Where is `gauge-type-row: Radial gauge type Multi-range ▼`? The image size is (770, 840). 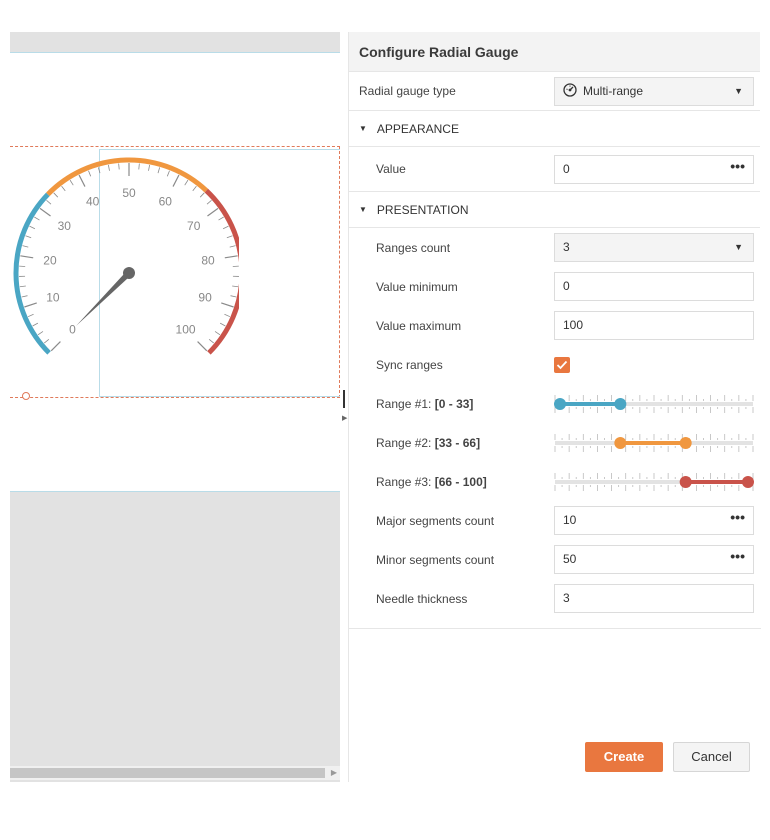 gauge-type-row: Radial gauge type Multi-range ▼ is located at coordinates (554, 91).